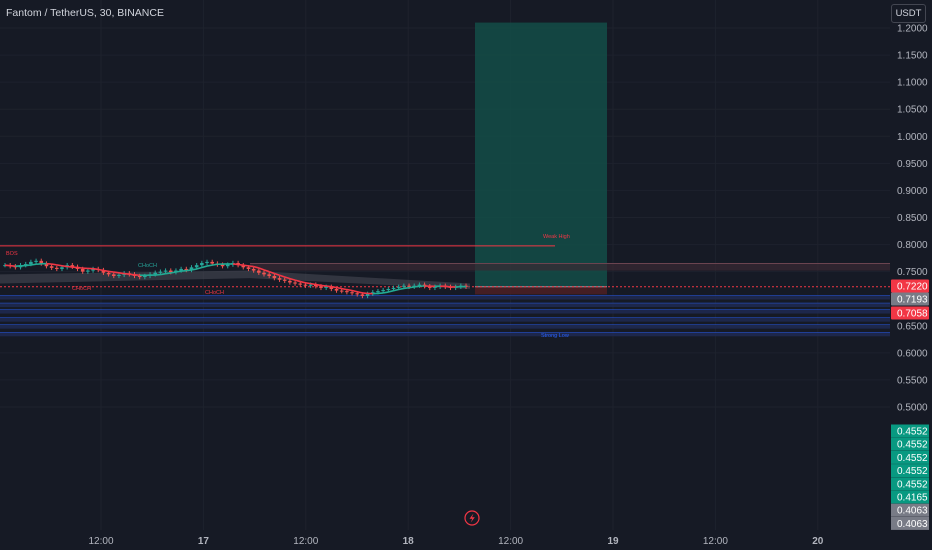 This screenshot has height=550, width=932. I want to click on lightning-icon, so click(472, 518).